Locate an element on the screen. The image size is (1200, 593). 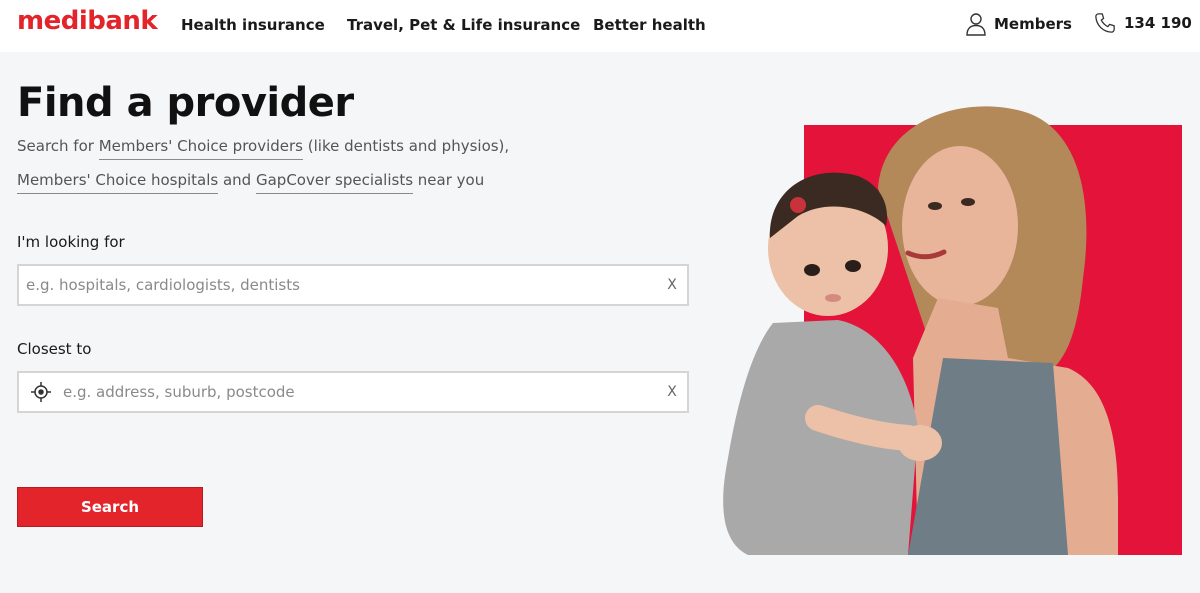
closest-to-label: Closest to is located at coordinates (54, 349).